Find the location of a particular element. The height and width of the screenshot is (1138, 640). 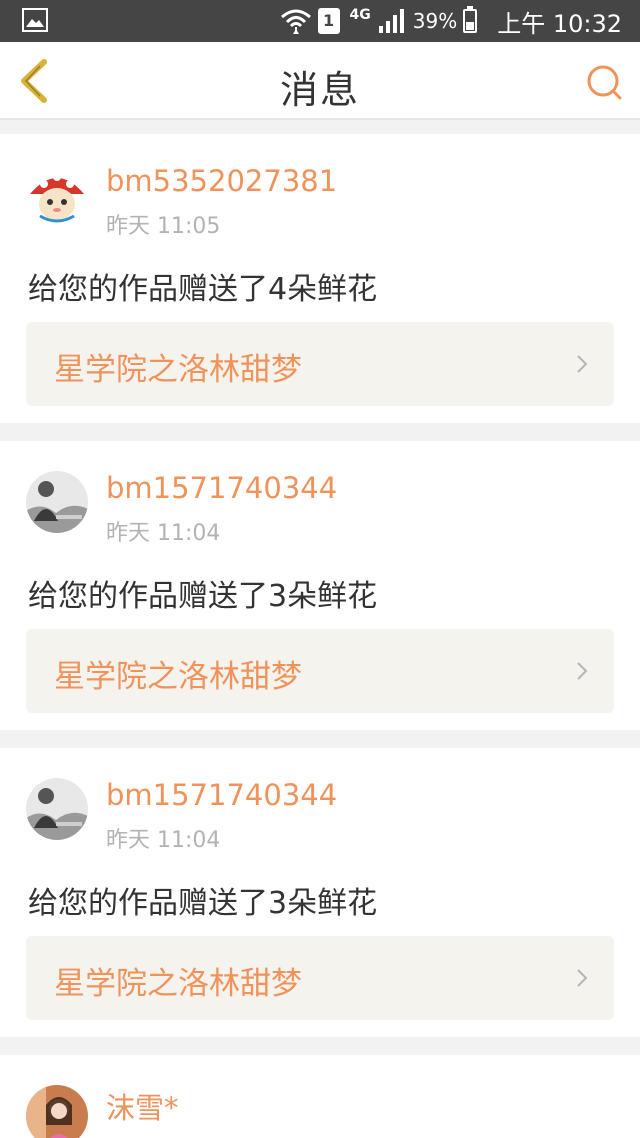

mushroom-hat-avatar-icon is located at coordinates (57, 195).